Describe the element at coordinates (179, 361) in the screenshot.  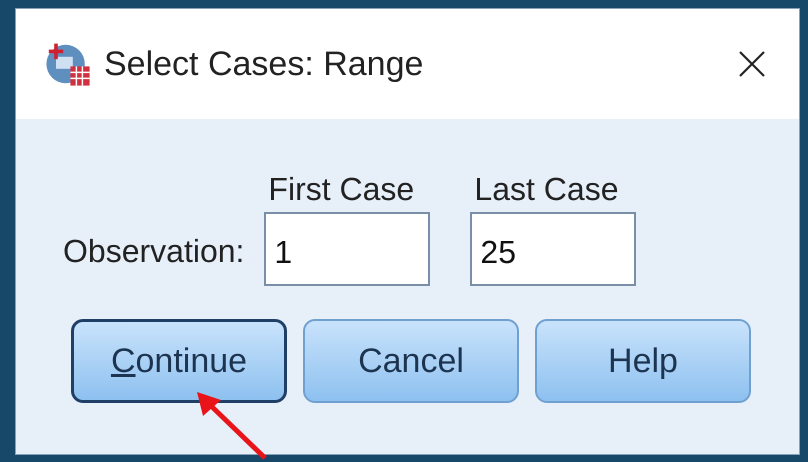
I see `dialog-button: Continue` at that location.